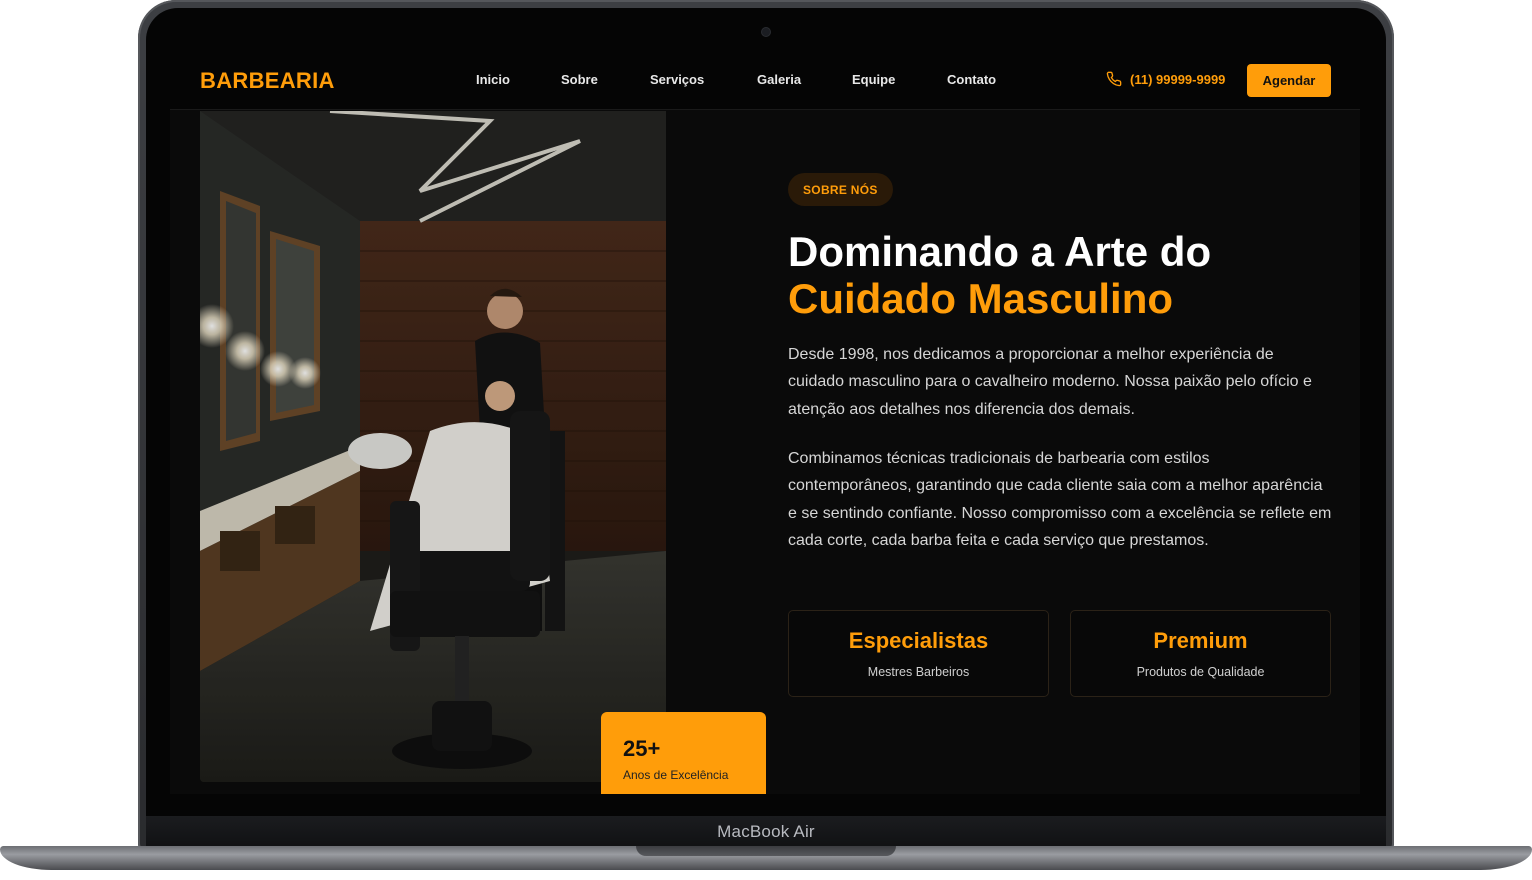  Describe the element at coordinates (766, 851) in the screenshot. I see `laptop-notch` at that location.